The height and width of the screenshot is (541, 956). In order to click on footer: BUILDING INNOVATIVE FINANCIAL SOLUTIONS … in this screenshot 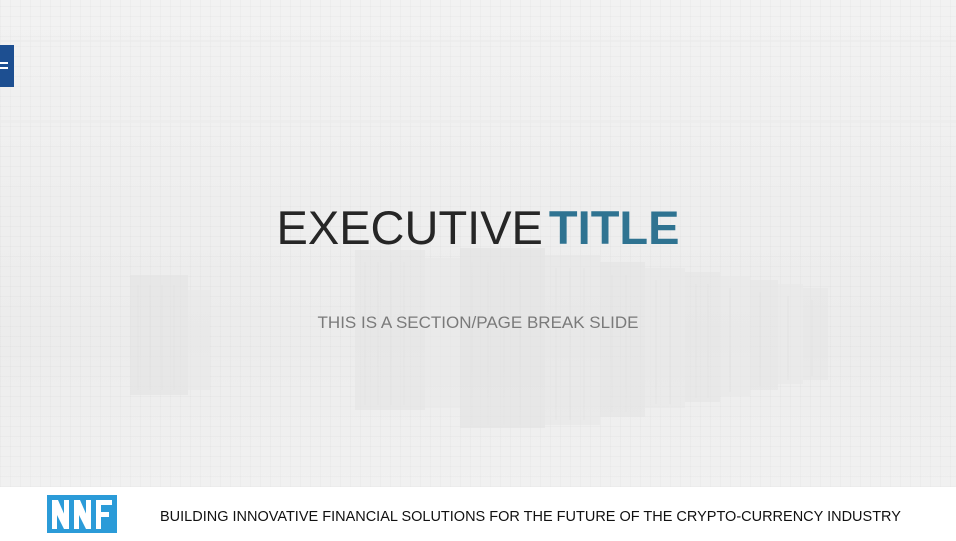, I will do `click(478, 514)`.